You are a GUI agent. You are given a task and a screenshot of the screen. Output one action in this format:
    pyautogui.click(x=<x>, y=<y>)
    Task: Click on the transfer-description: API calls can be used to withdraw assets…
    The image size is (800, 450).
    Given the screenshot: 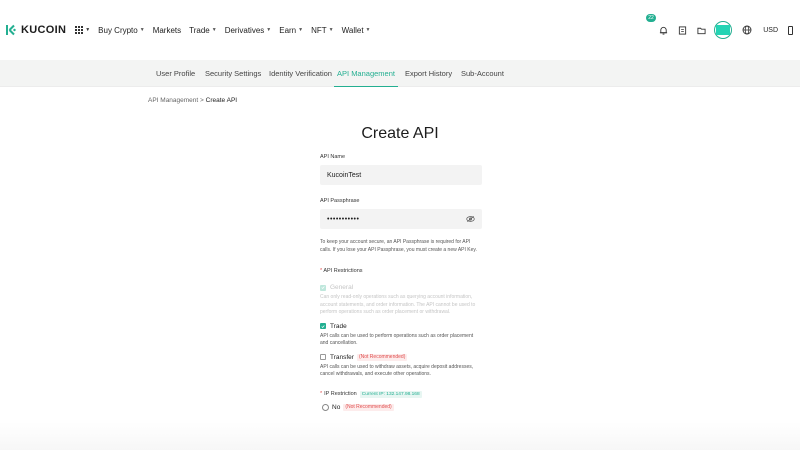 What is the action you would take?
    pyautogui.click(x=397, y=370)
    